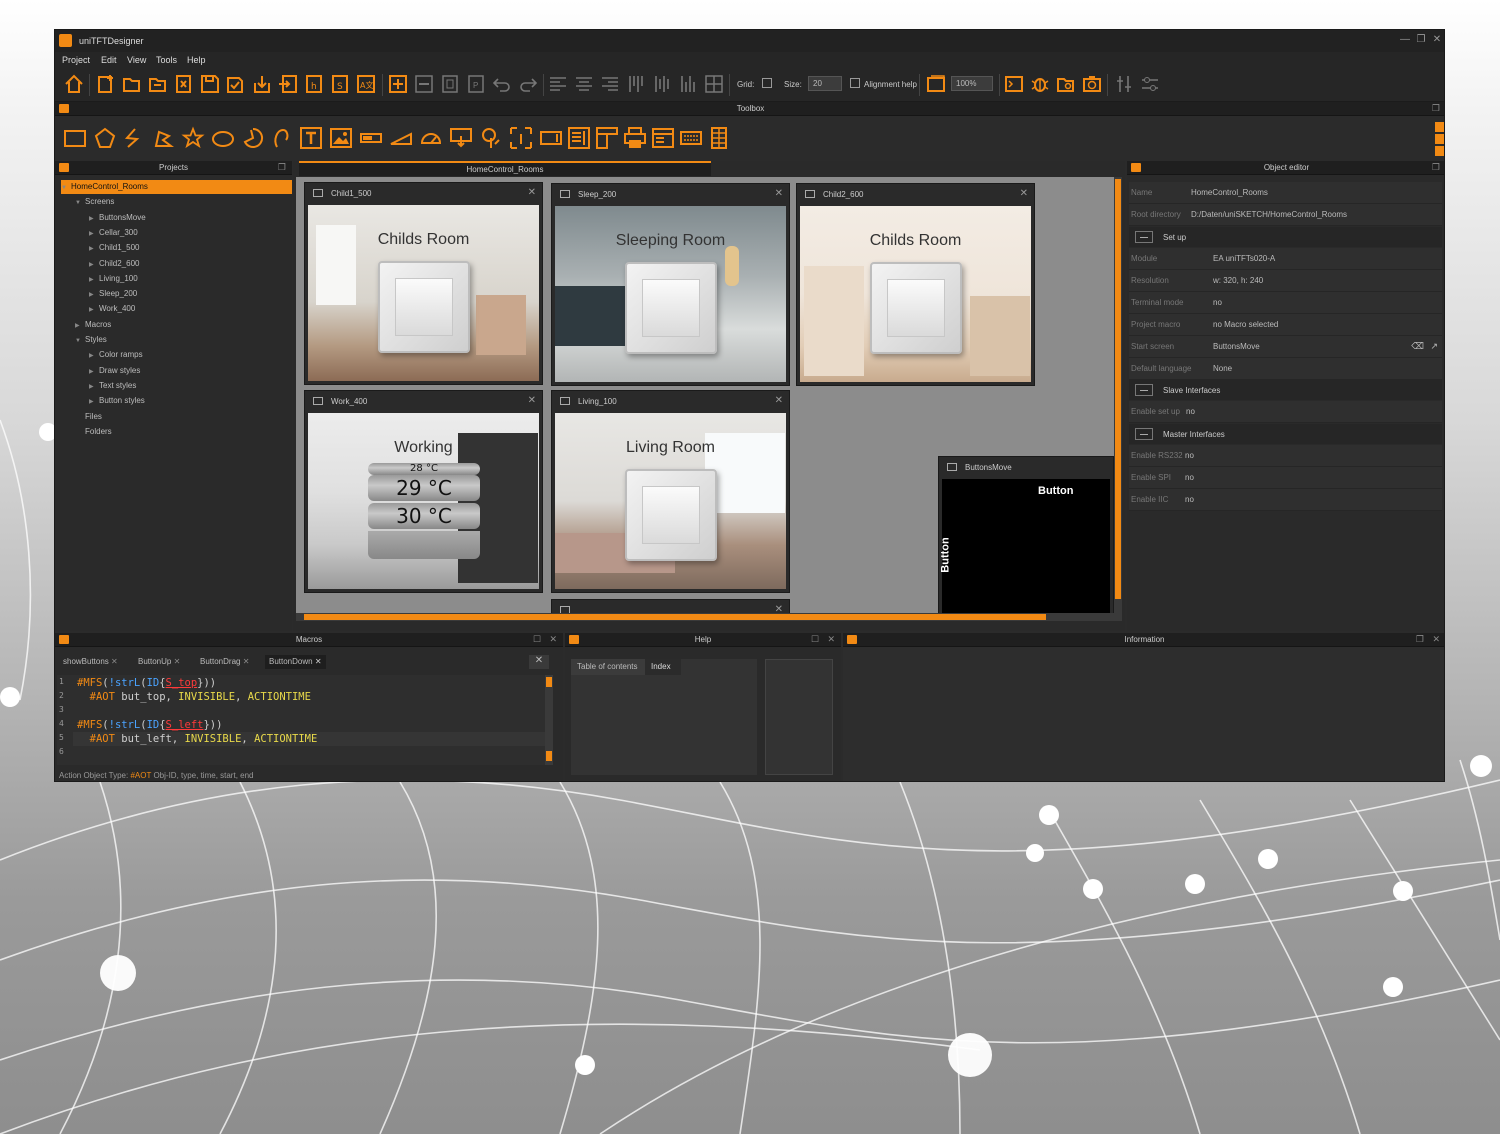 The width and height of the screenshot is (1500, 1134). Describe the element at coordinates (76, 60) in the screenshot. I see `menu-project: Project` at that location.